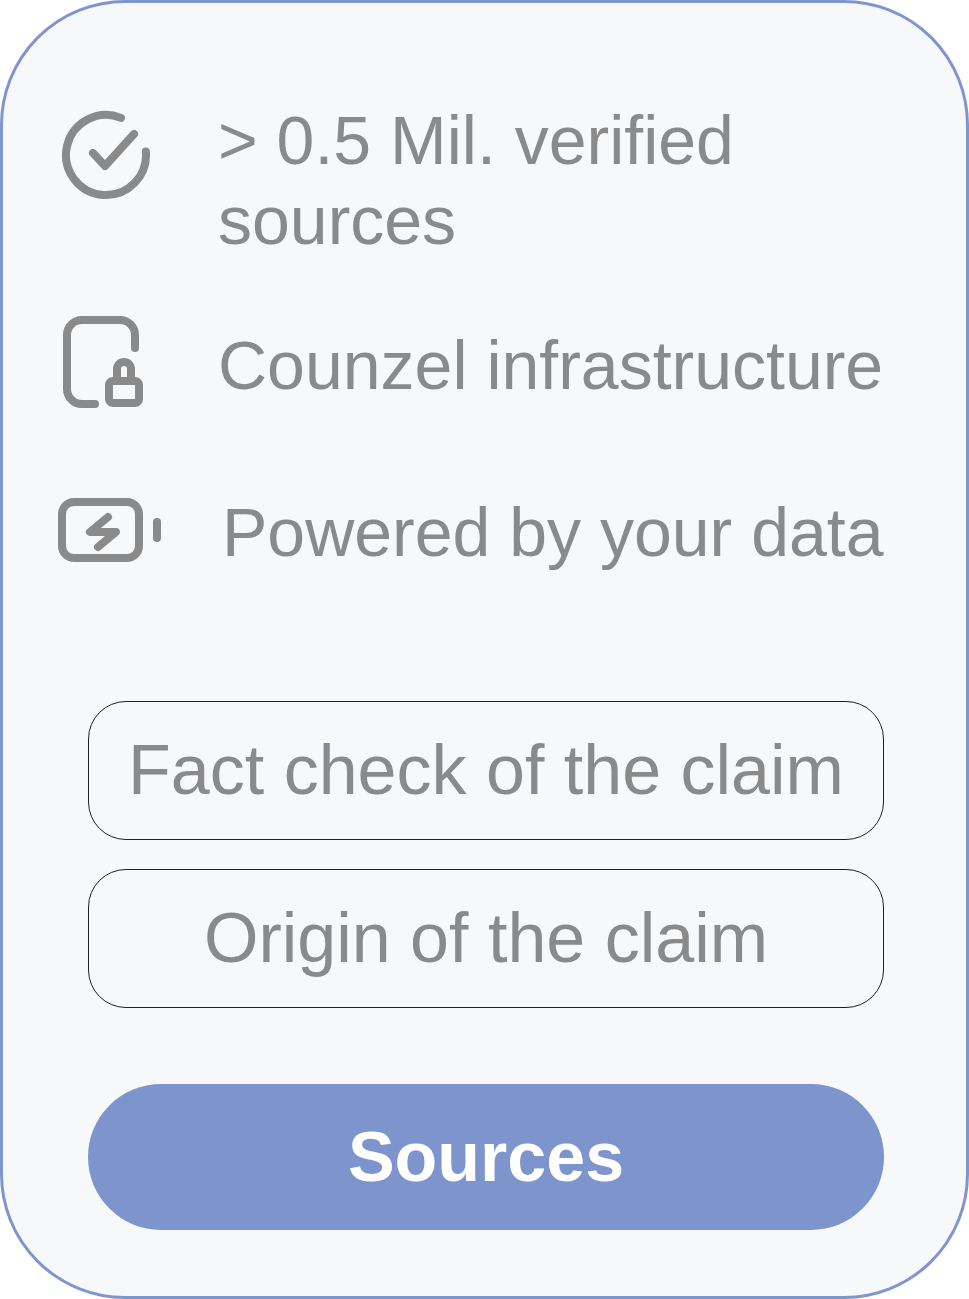 This screenshot has width=969, height=1299. I want to click on feature-text: Powered by your data, so click(553, 532).